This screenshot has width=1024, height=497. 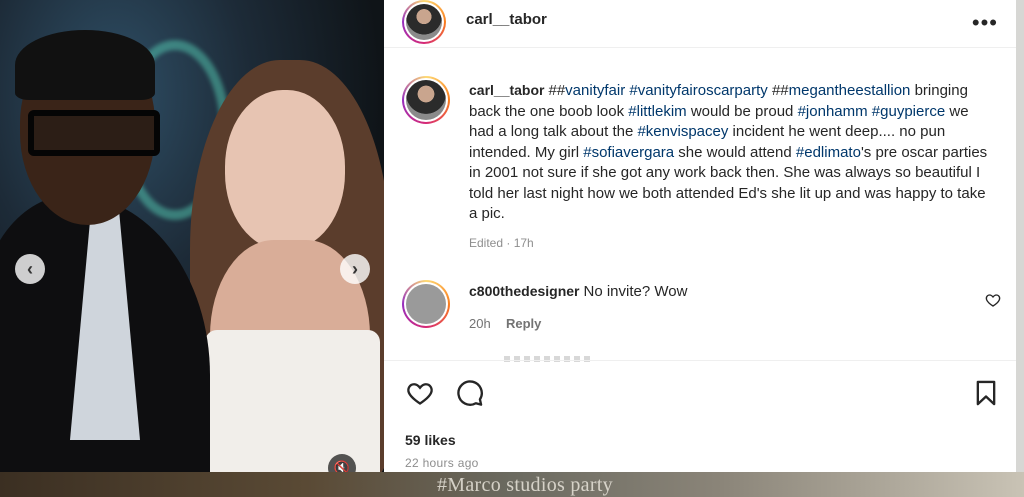 I want to click on hashtag-link: #kenvispacey, so click(x=682, y=131).